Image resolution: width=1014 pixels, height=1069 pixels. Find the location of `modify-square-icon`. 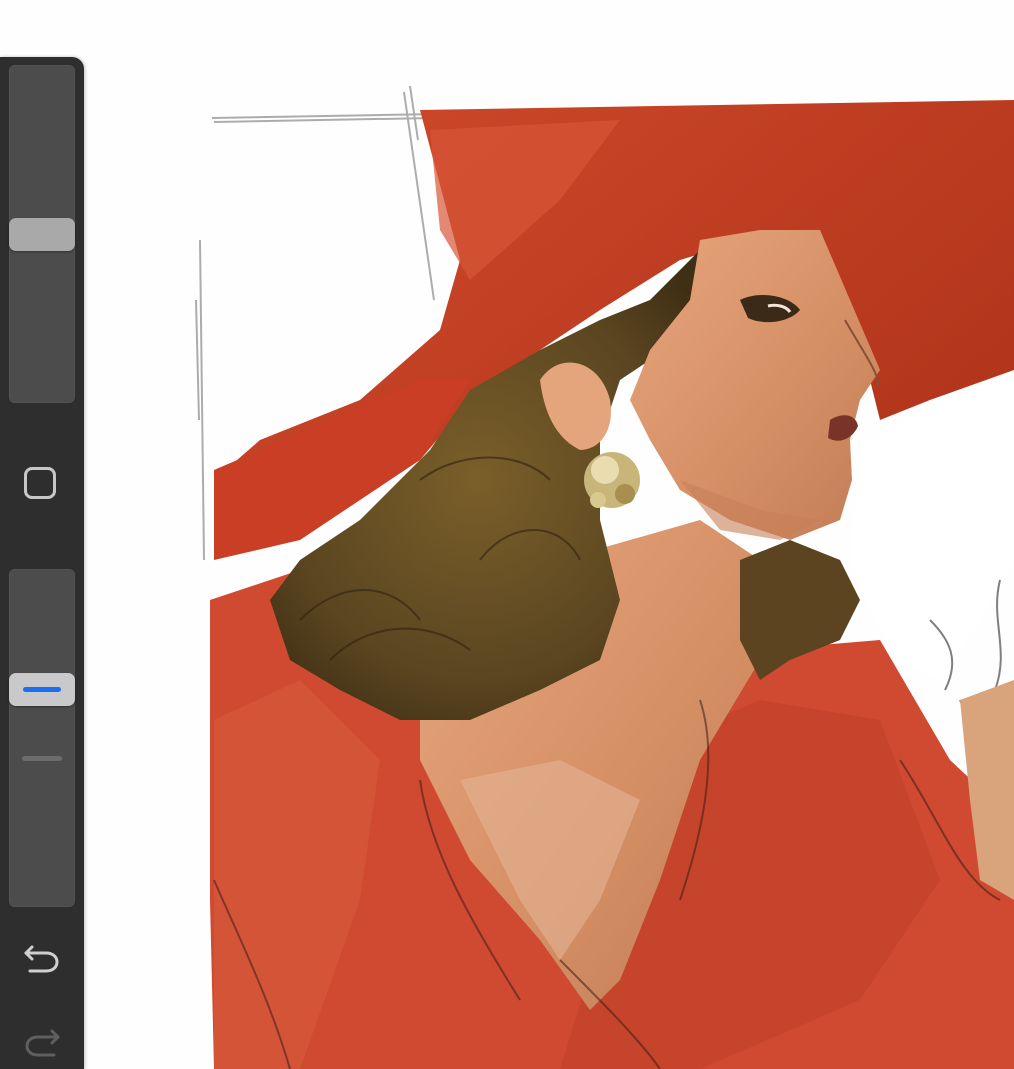

modify-square-icon is located at coordinates (40, 483).